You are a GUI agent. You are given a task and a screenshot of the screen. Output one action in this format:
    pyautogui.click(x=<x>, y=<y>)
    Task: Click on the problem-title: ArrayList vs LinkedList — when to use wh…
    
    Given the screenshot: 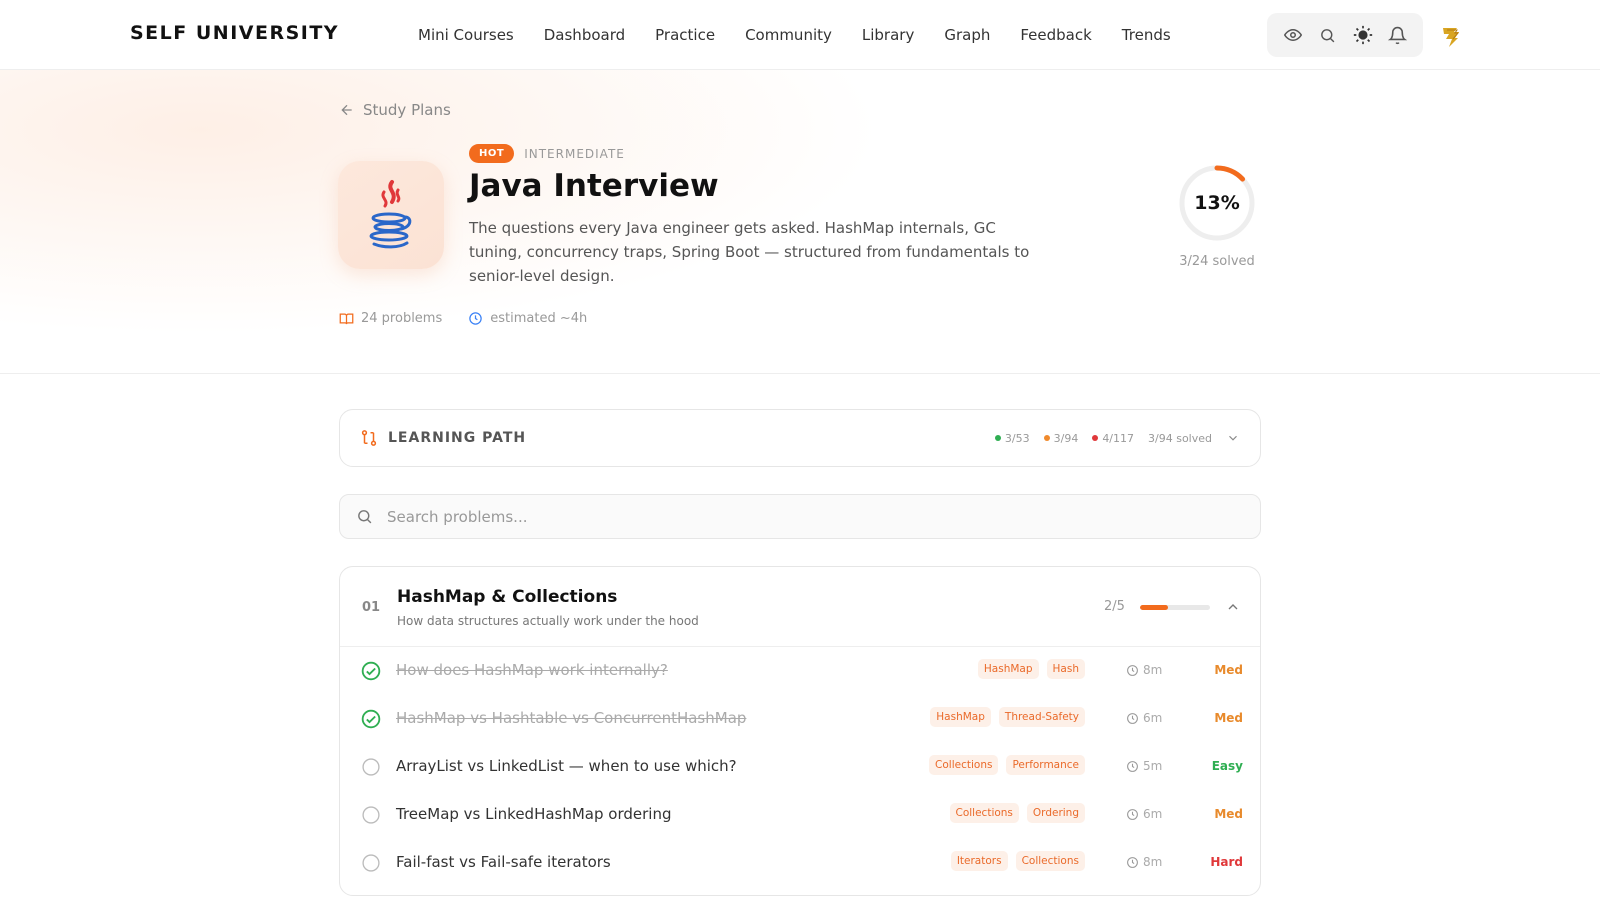 What is the action you would take?
    pyautogui.click(x=566, y=766)
    